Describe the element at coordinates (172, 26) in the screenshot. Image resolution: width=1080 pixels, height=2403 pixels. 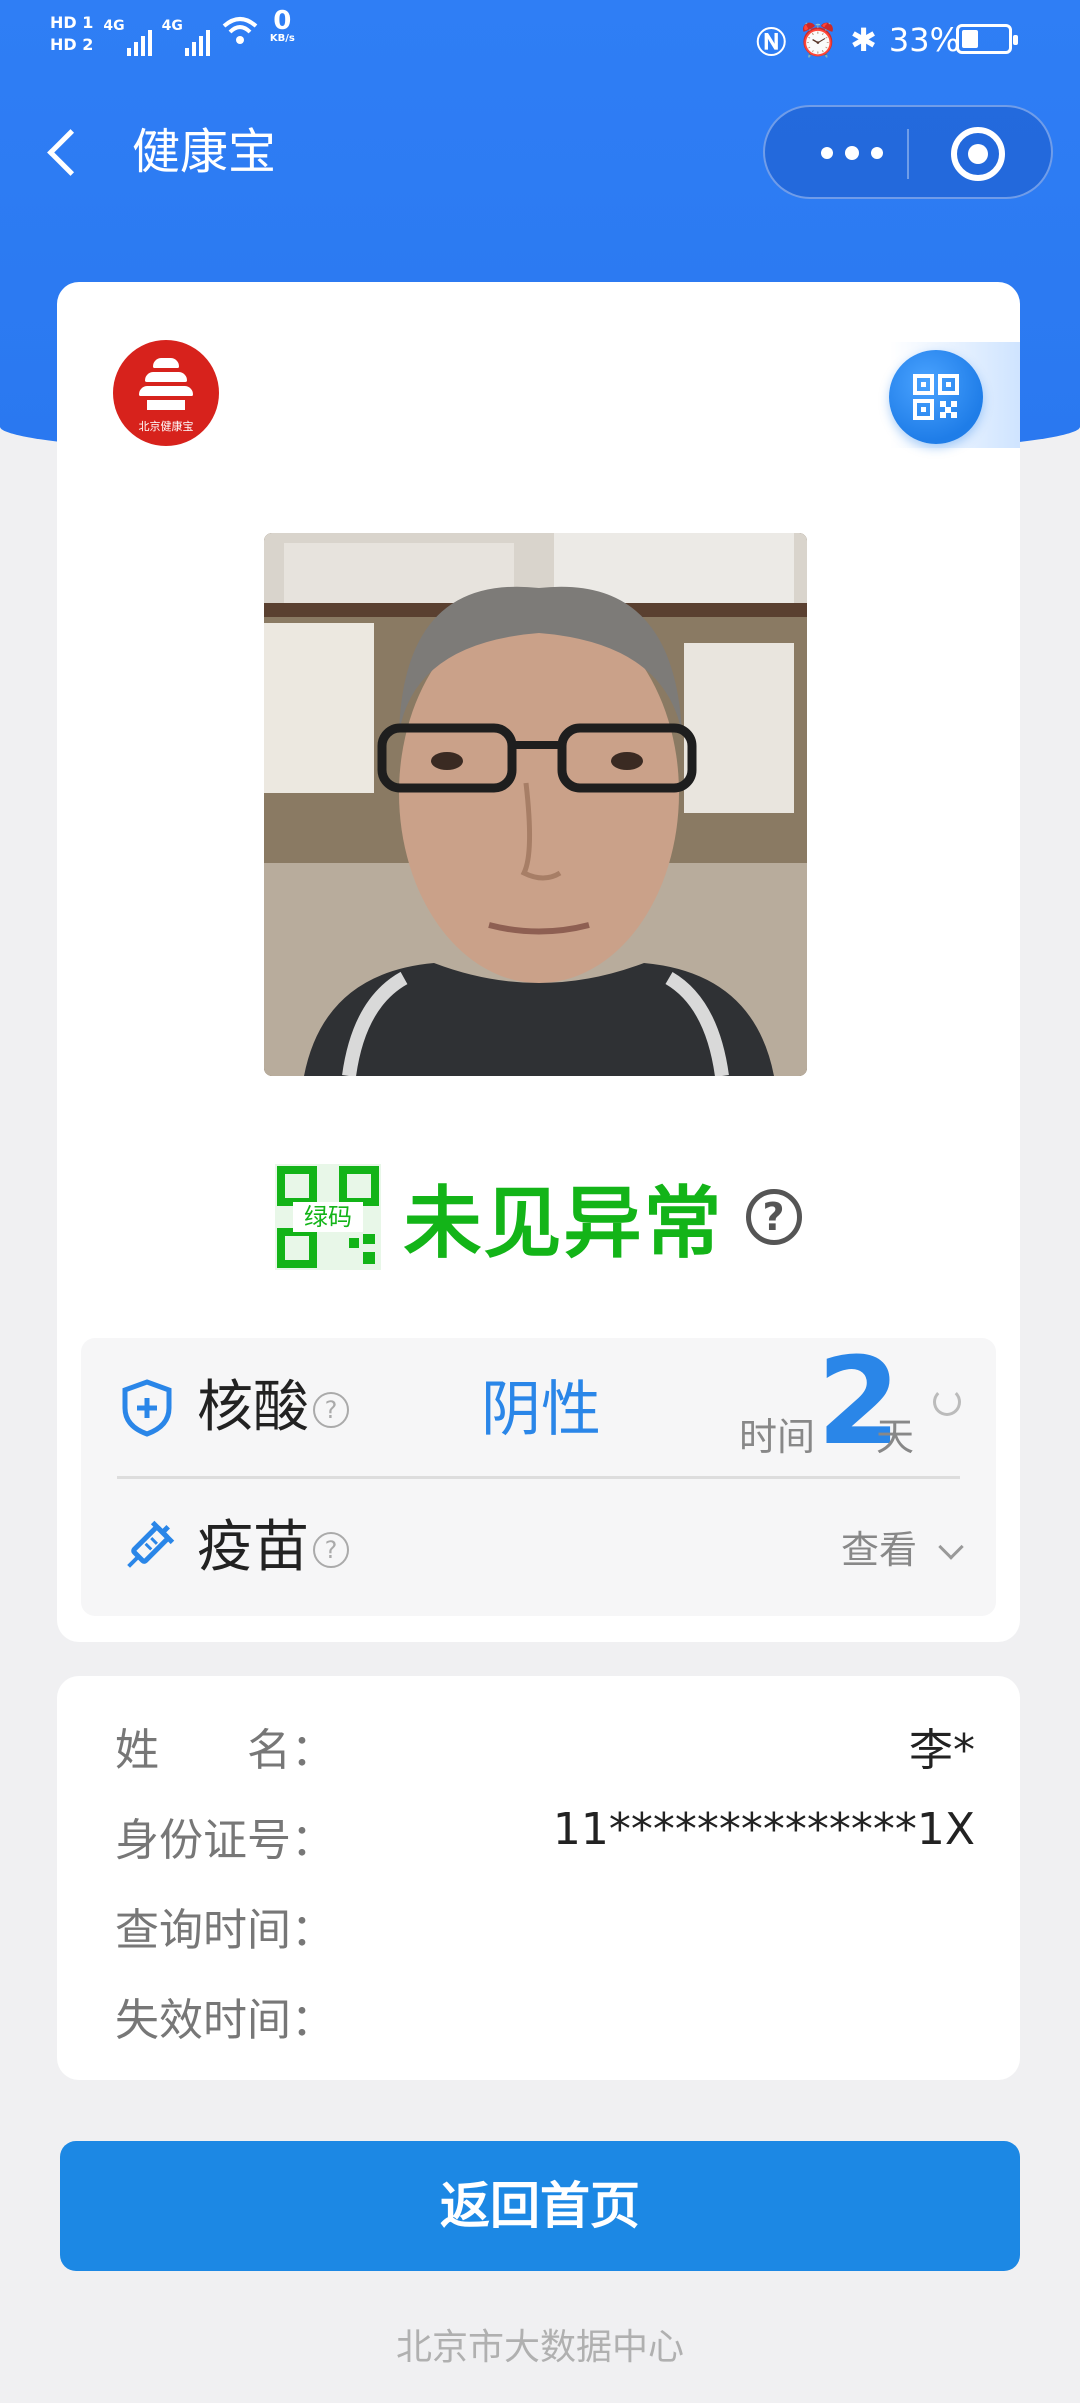
I see `network-type-2: 4G` at that location.